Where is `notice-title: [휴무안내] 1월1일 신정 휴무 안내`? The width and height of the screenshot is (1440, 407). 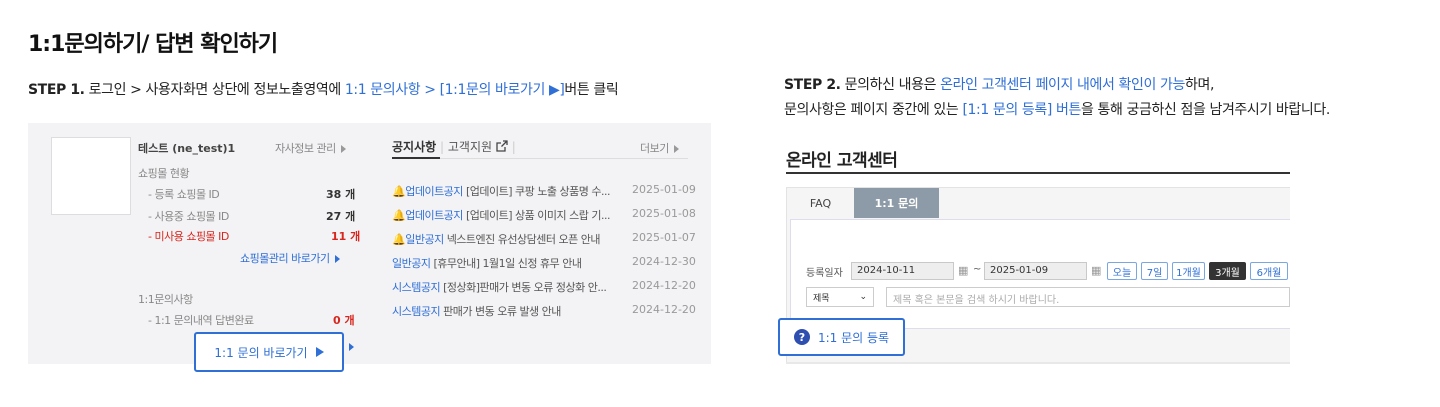 notice-title: [휴무안내] 1월1일 신정 휴무 안내 is located at coordinates (507, 263).